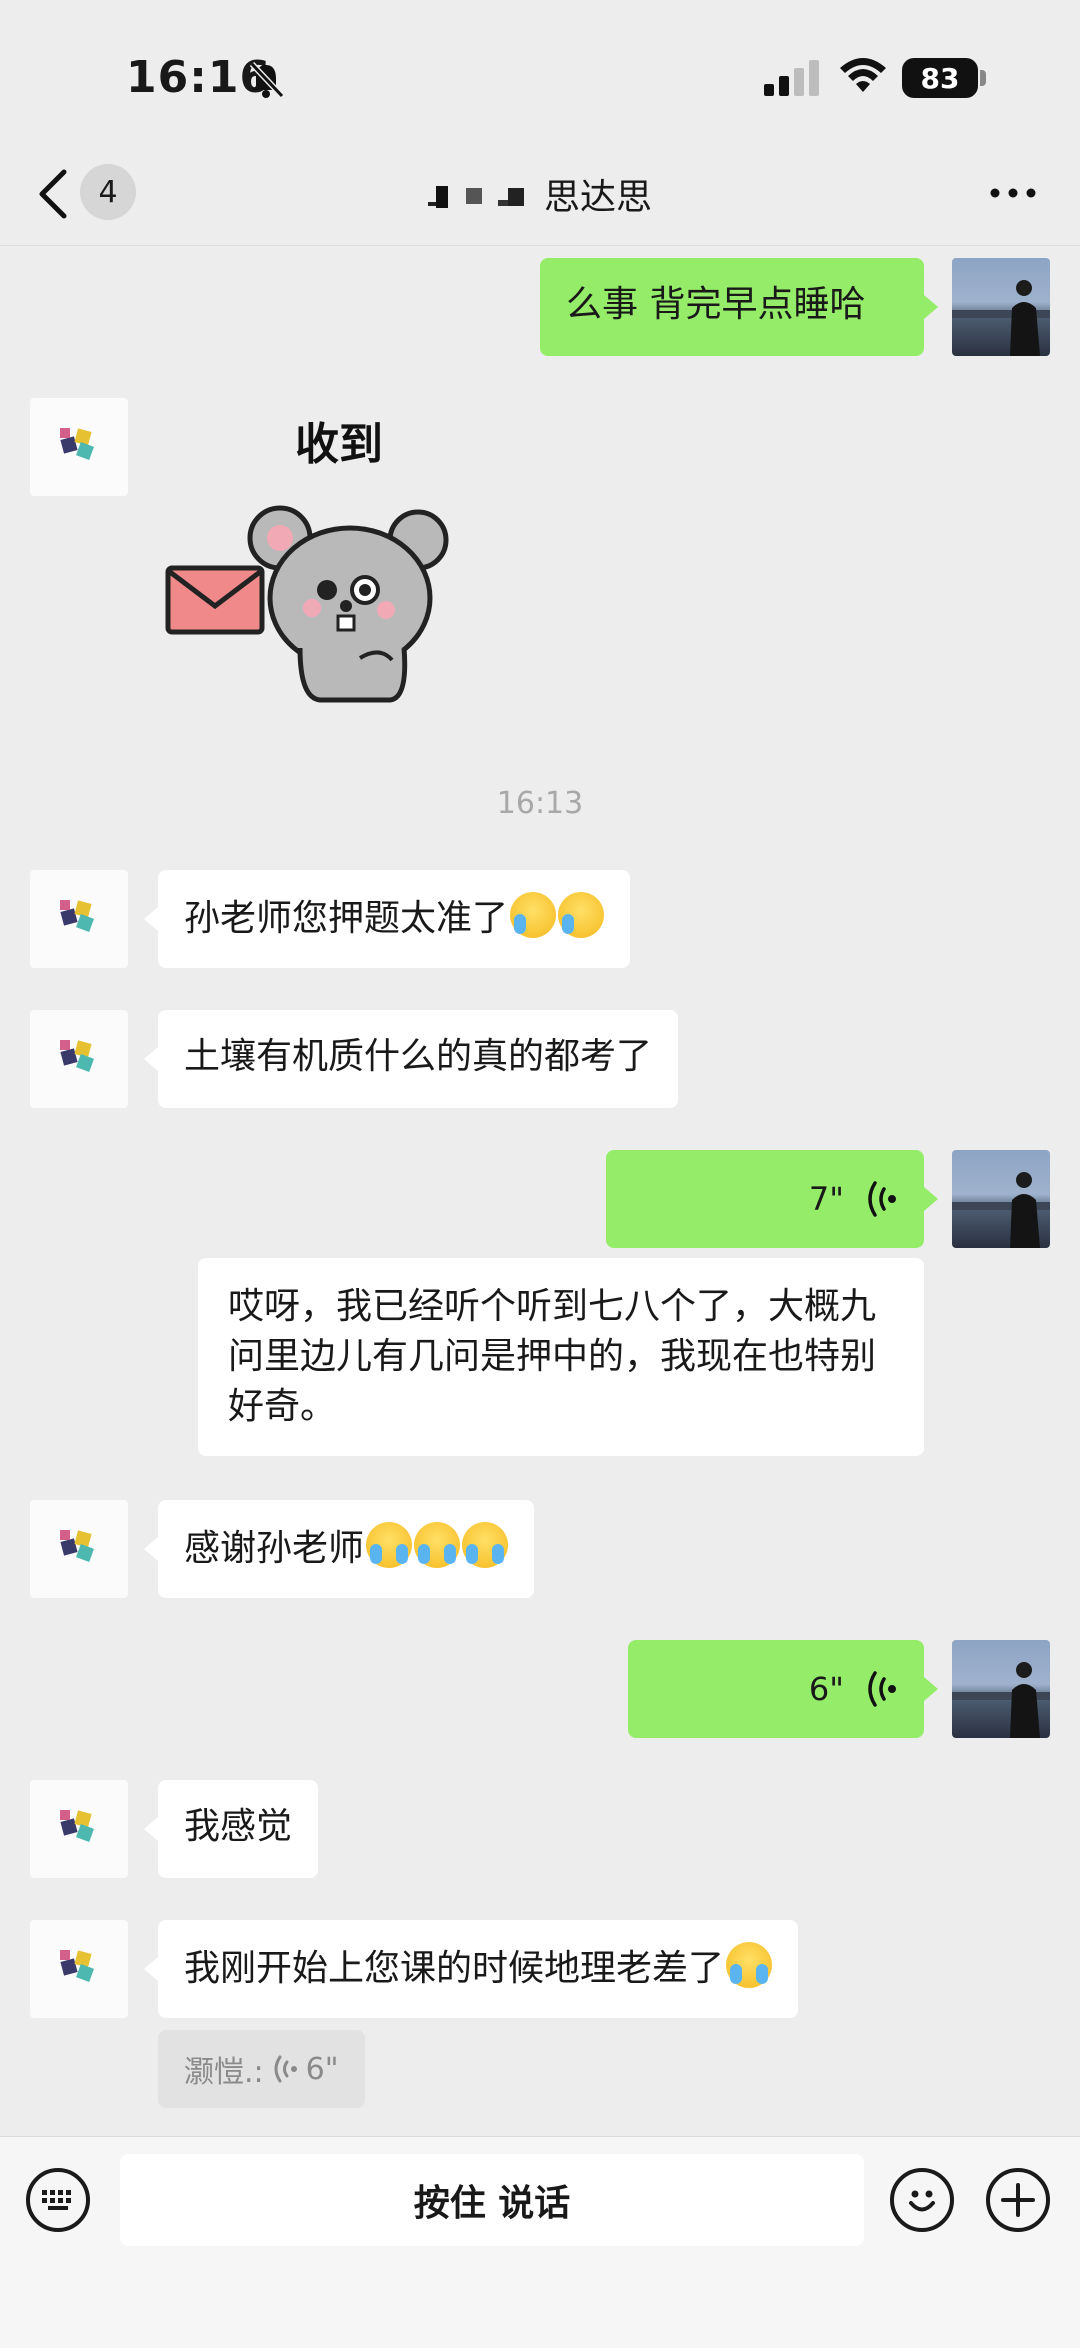 Image resolution: width=1080 pixels, height=2348 pixels. I want to click on message-text: 感谢孙老师, so click(274, 1548).